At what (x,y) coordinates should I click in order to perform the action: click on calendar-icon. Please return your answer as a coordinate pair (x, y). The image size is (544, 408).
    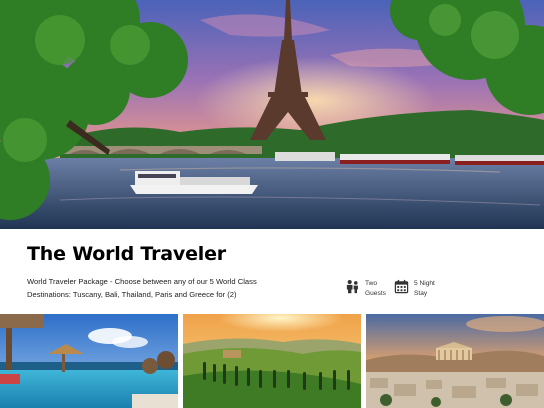
    Looking at the image, I should click on (401, 286).